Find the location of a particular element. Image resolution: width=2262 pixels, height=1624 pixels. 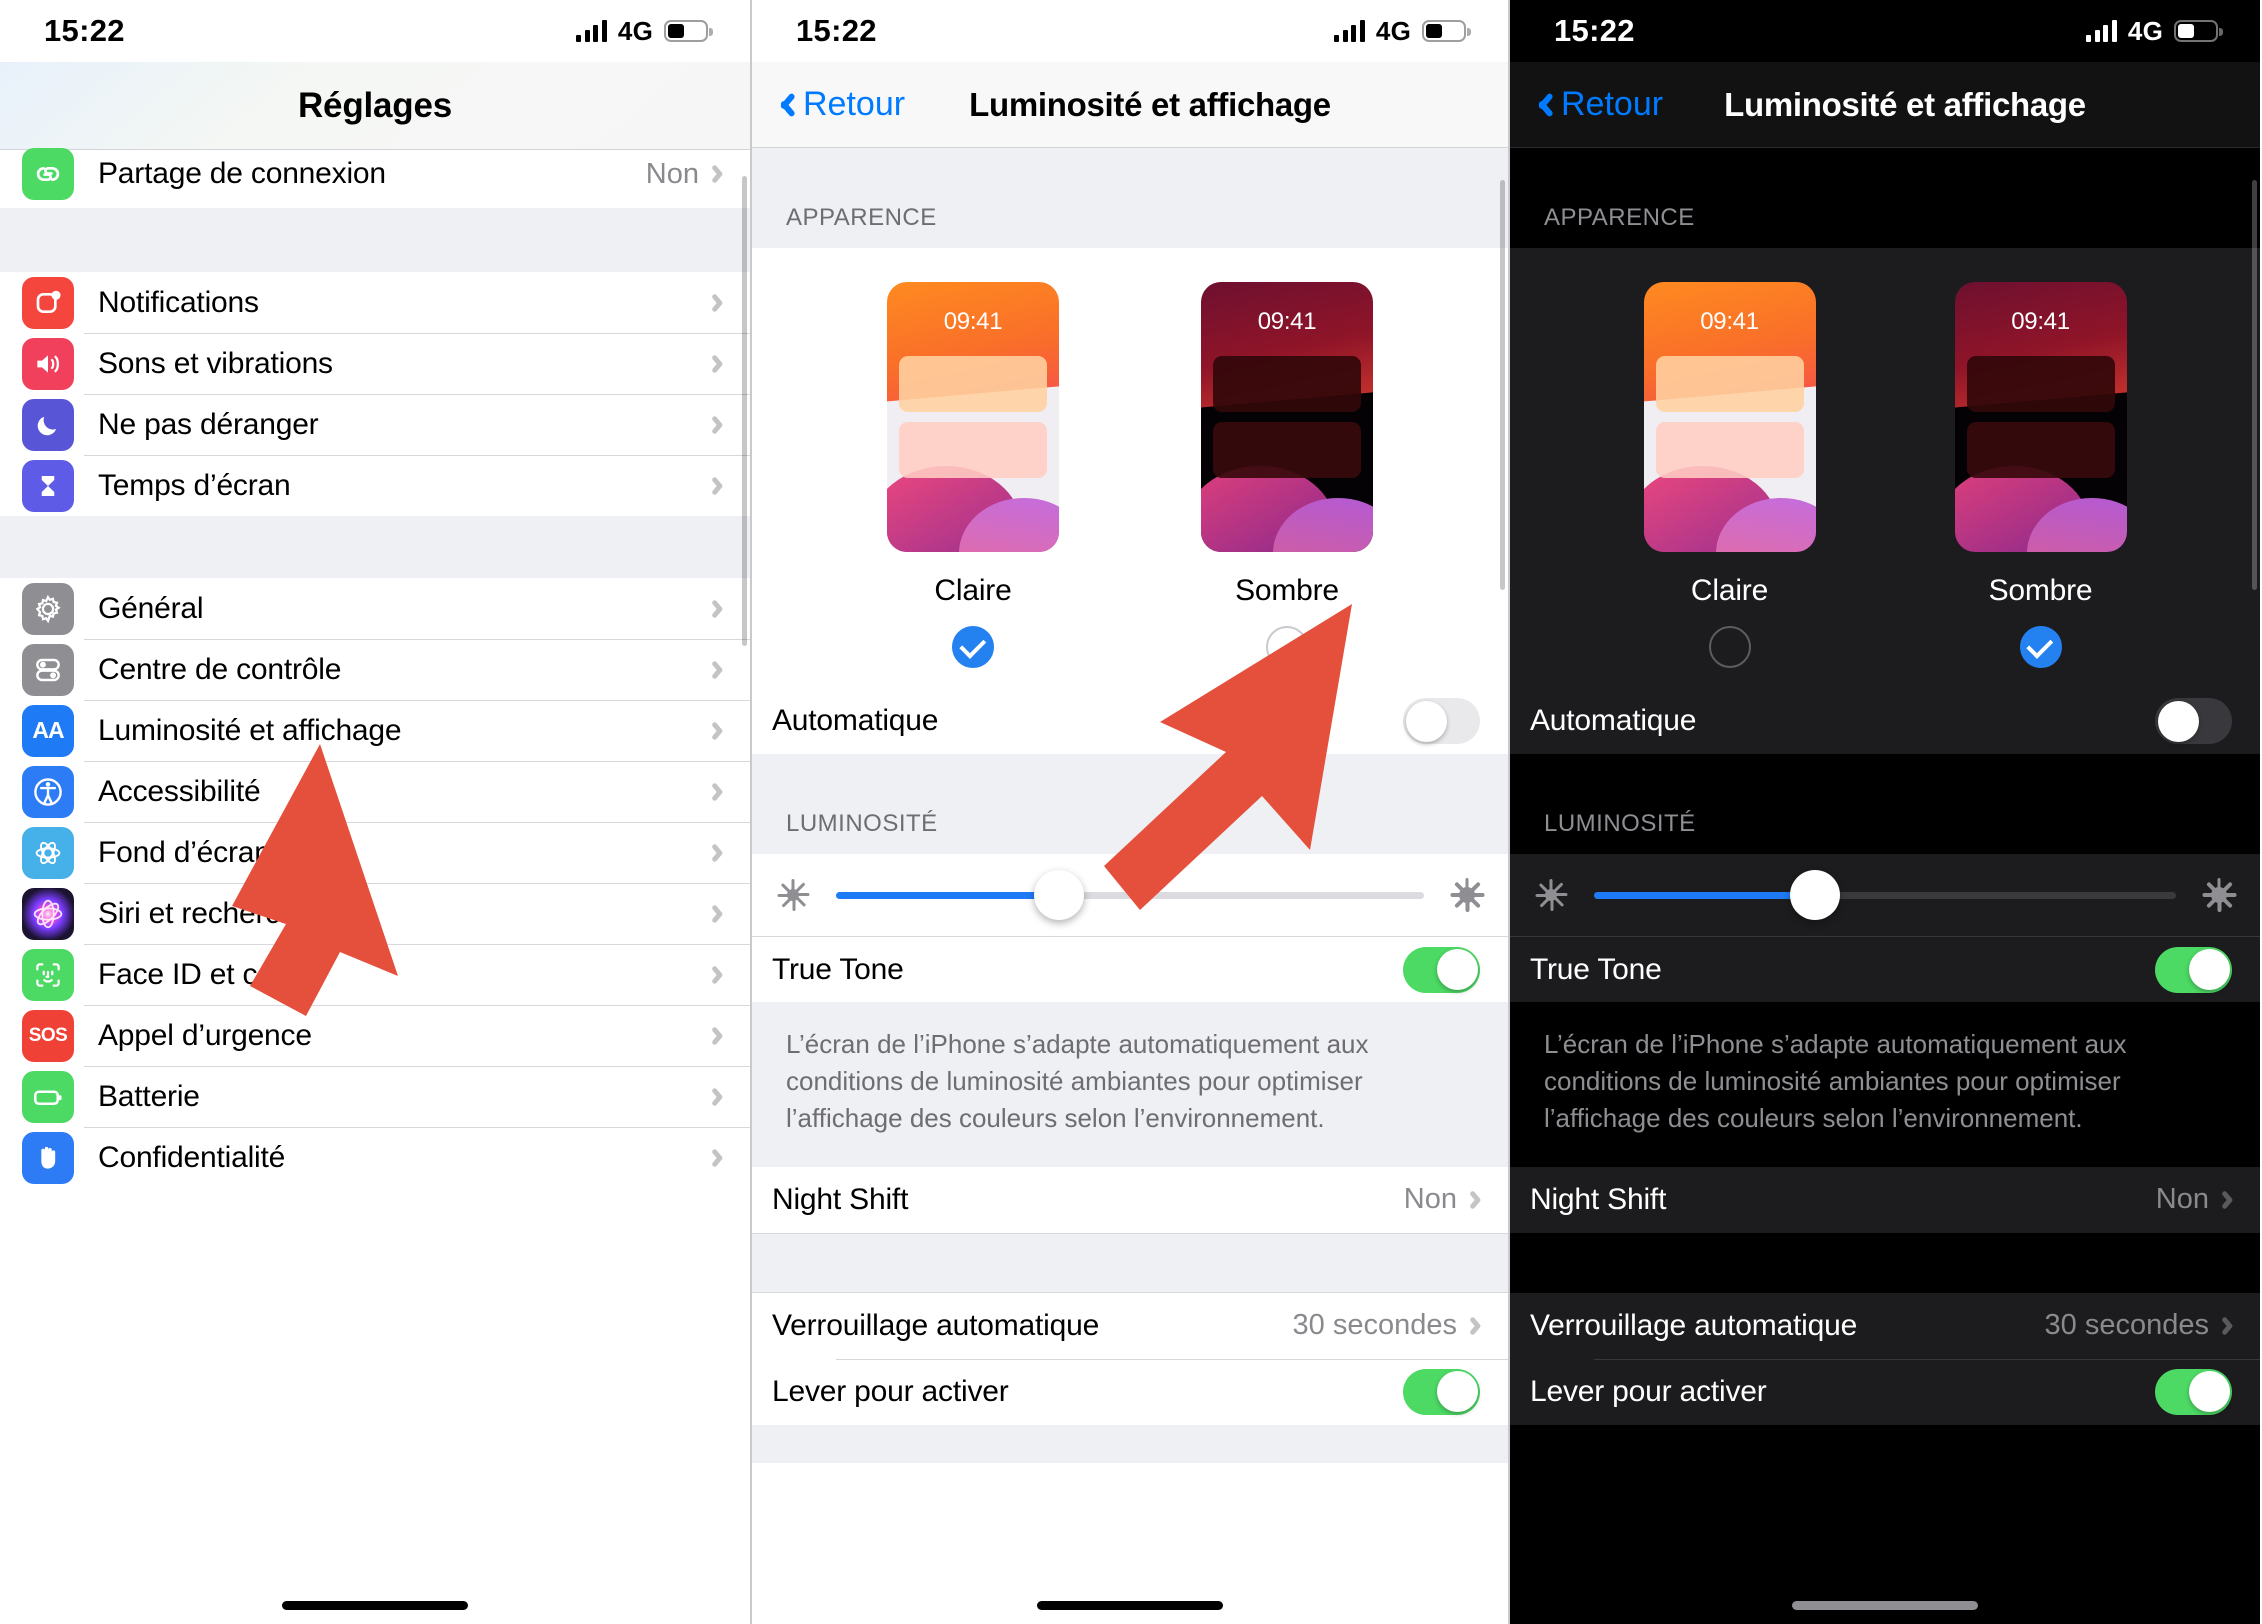

row-label: True Tone is located at coordinates (838, 969).